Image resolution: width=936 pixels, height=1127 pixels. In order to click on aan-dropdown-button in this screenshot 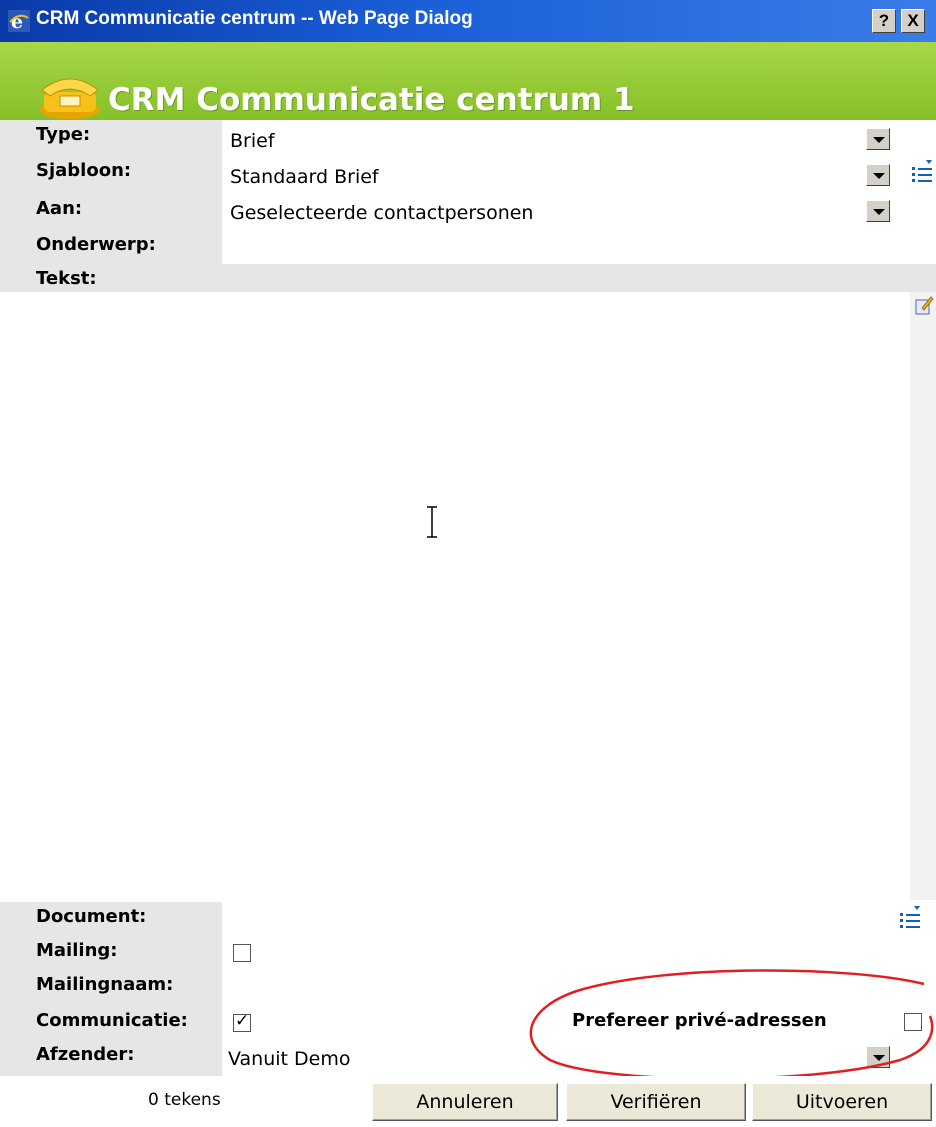, I will do `click(878, 211)`.